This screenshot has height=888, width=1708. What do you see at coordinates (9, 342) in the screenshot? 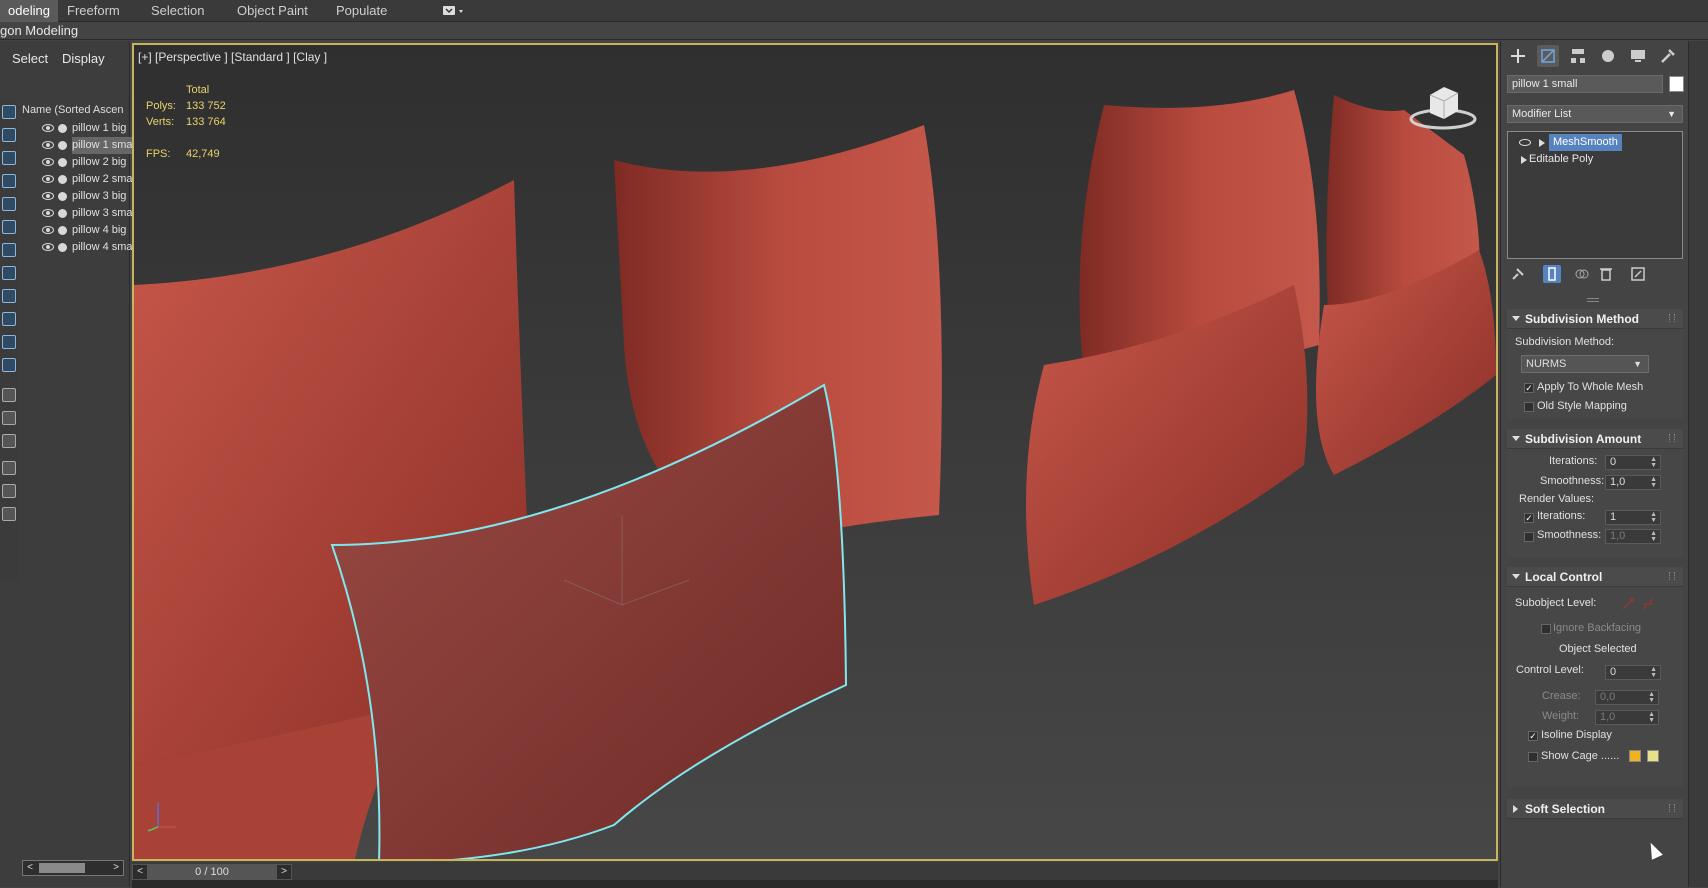
I see `particles-icon` at bounding box center [9, 342].